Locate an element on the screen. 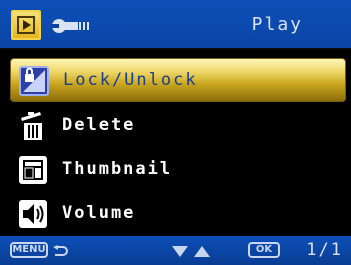 The width and height of the screenshot is (351, 265). ok-button: OK is located at coordinates (264, 250).